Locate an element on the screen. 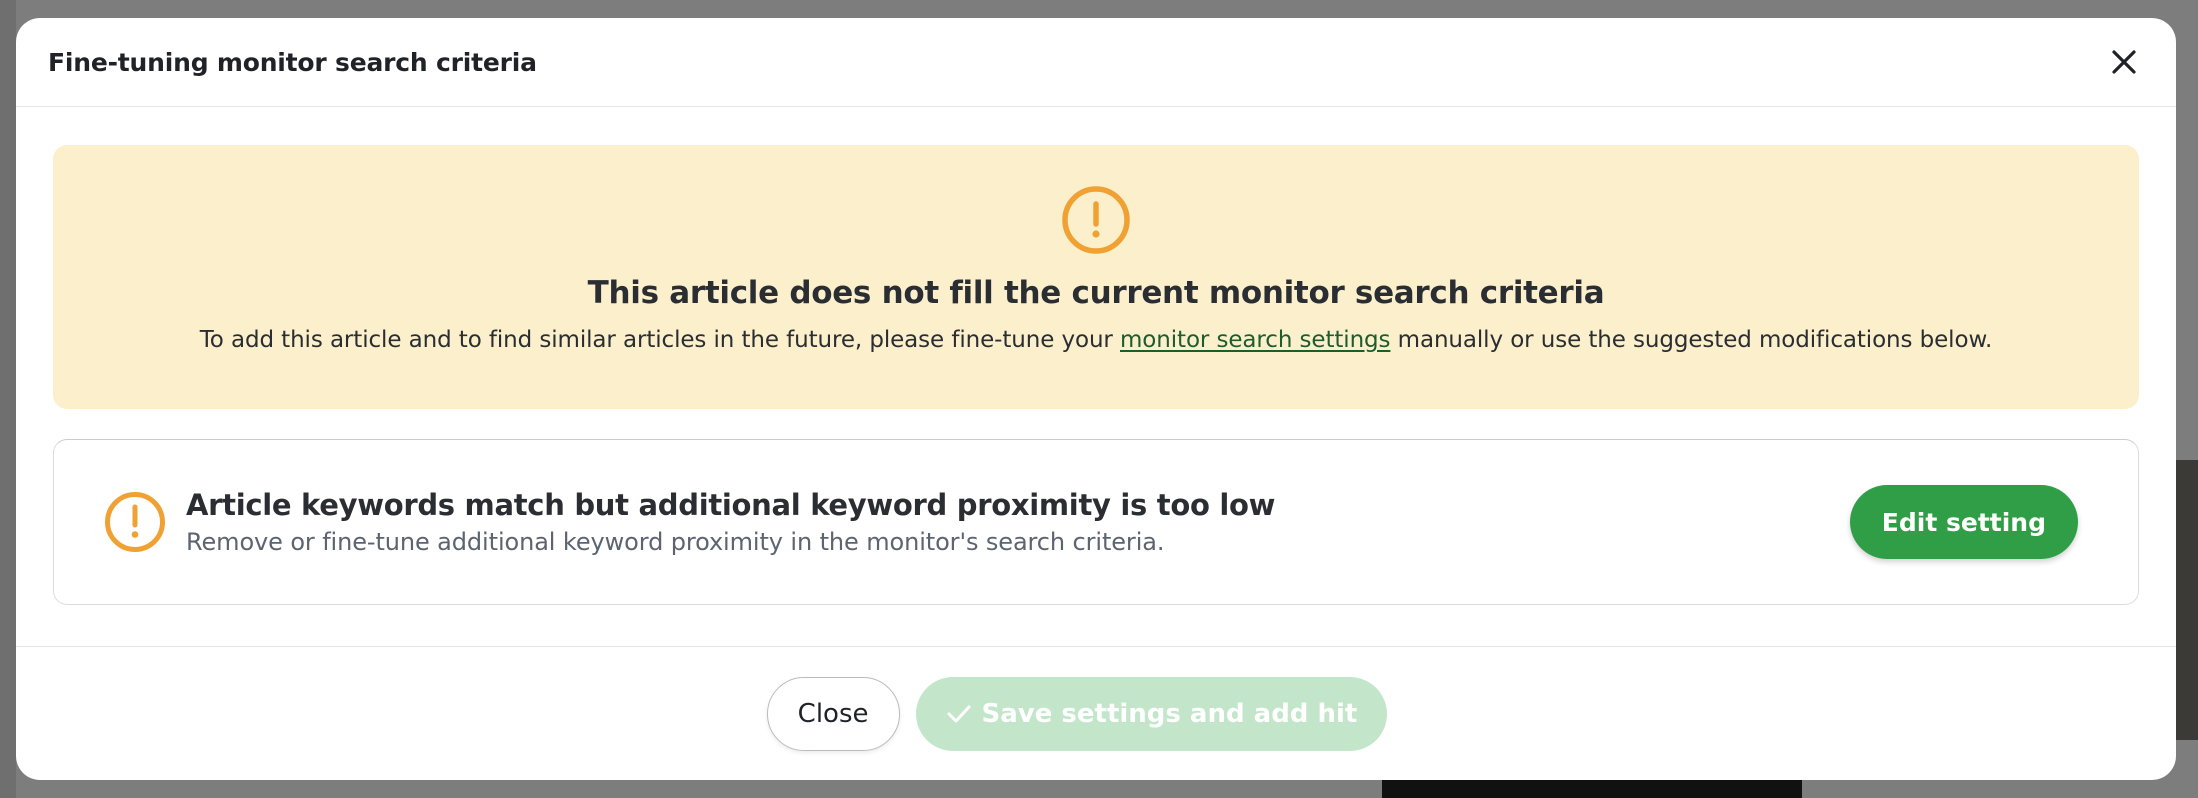  check-icon is located at coordinates (958, 713).